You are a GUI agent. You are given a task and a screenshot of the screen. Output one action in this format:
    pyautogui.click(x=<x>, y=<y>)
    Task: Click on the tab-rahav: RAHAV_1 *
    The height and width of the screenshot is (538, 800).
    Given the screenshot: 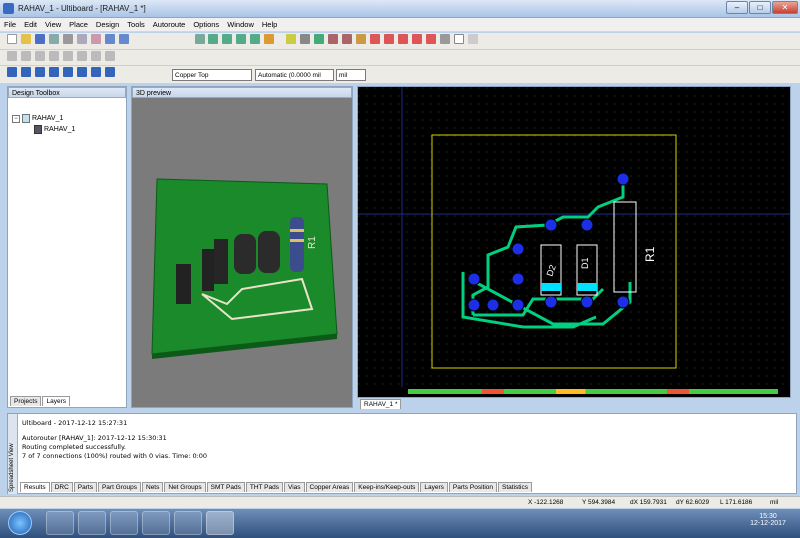 What is the action you would take?
    pyautogui.click(x=381, y=404)
    